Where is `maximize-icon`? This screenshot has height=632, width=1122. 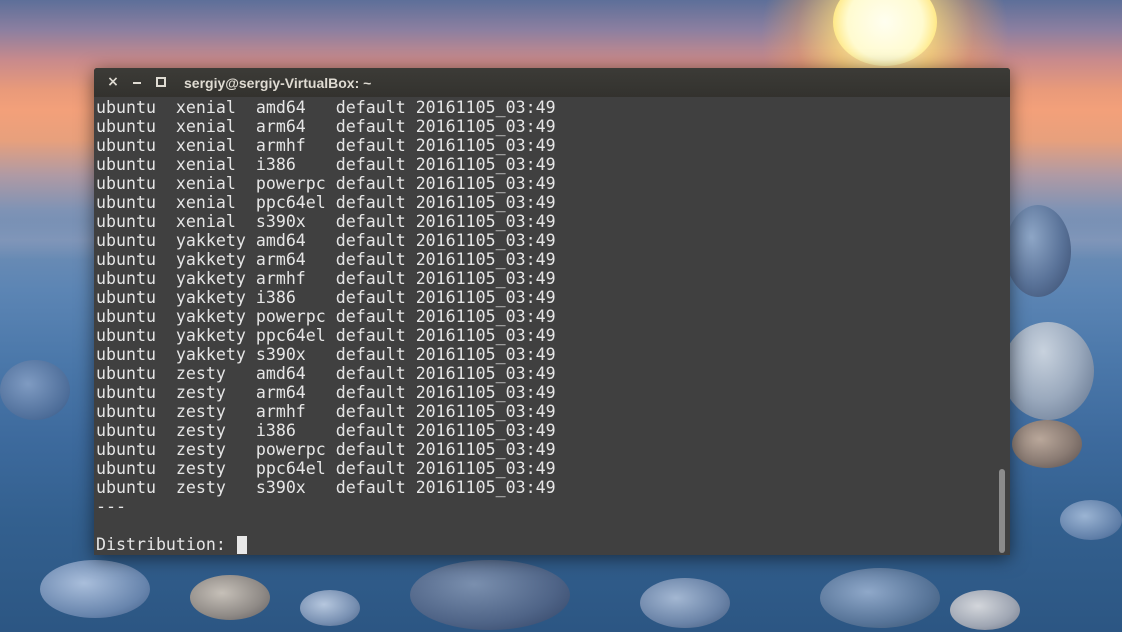
maximize-icon is located at coordinates (161, 82).